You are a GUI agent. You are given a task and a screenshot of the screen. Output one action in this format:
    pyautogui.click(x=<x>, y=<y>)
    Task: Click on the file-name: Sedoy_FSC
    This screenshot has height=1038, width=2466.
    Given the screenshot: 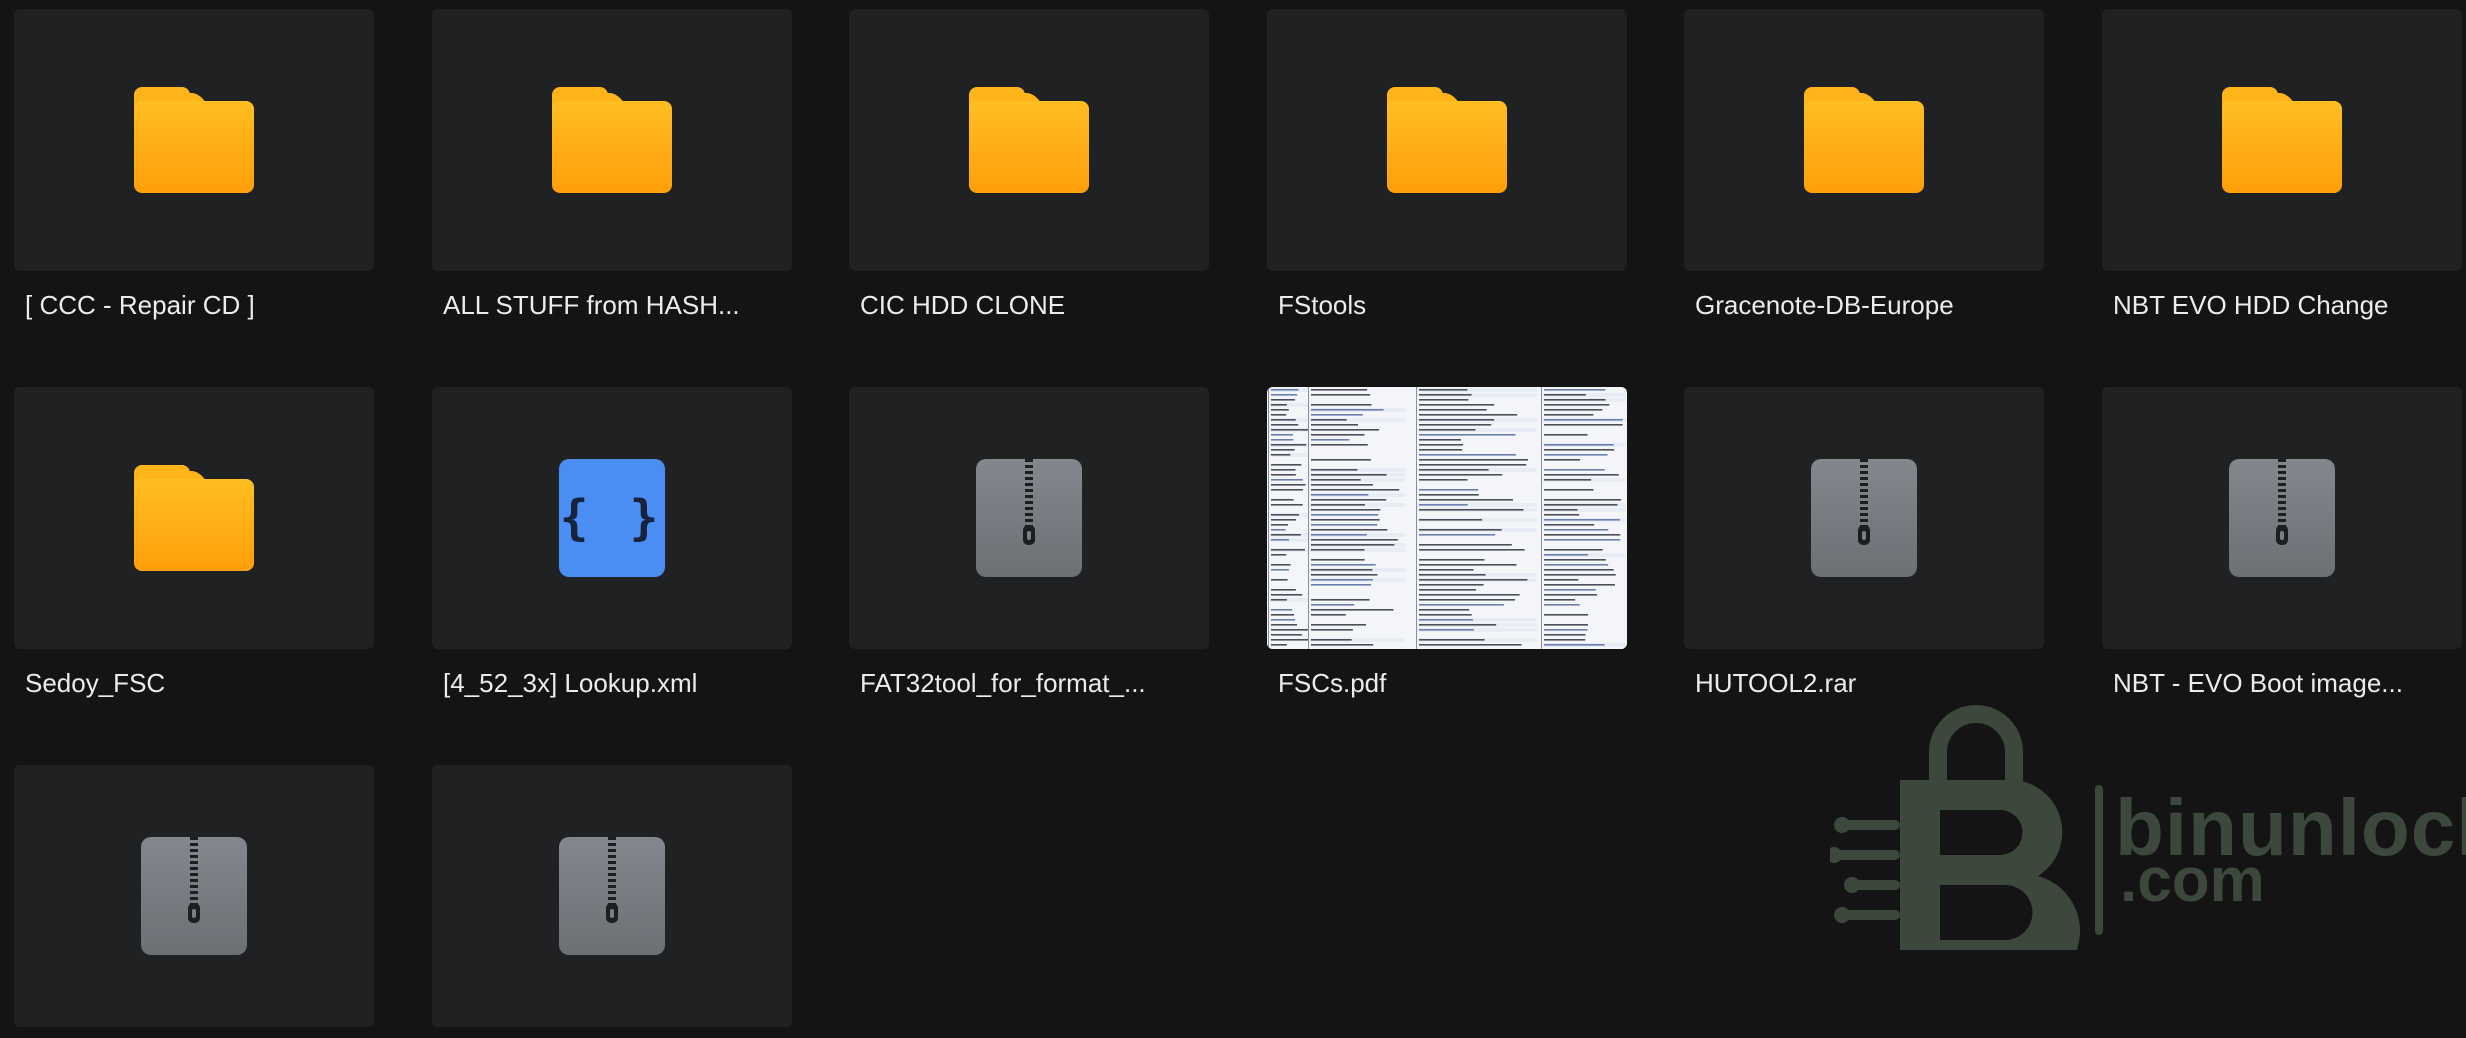 What is the action you would take?
    pyautogui.click(x=95, y=683)
    